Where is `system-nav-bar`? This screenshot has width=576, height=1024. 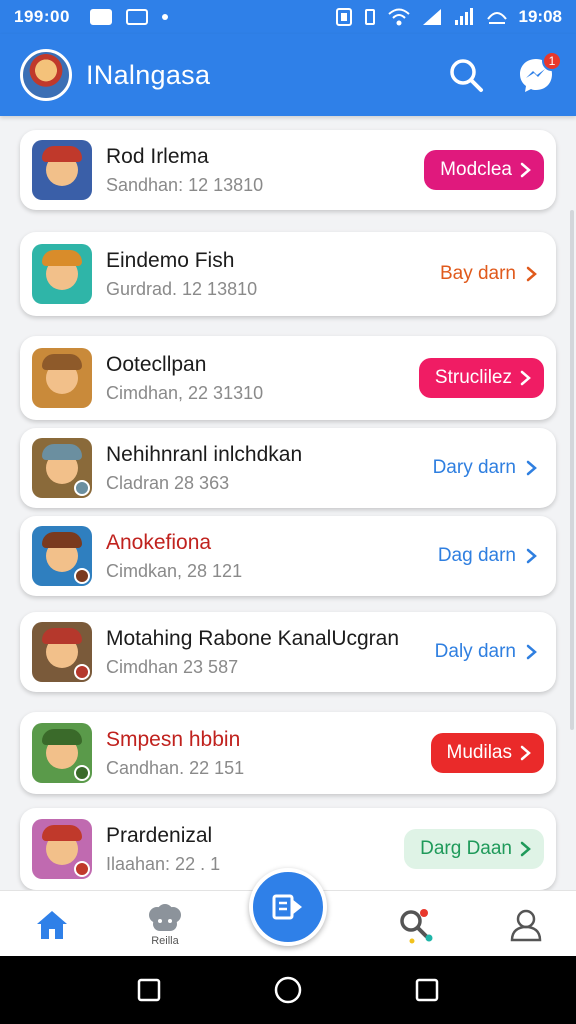 system-nav-bar is located at coordinates (288, 990).